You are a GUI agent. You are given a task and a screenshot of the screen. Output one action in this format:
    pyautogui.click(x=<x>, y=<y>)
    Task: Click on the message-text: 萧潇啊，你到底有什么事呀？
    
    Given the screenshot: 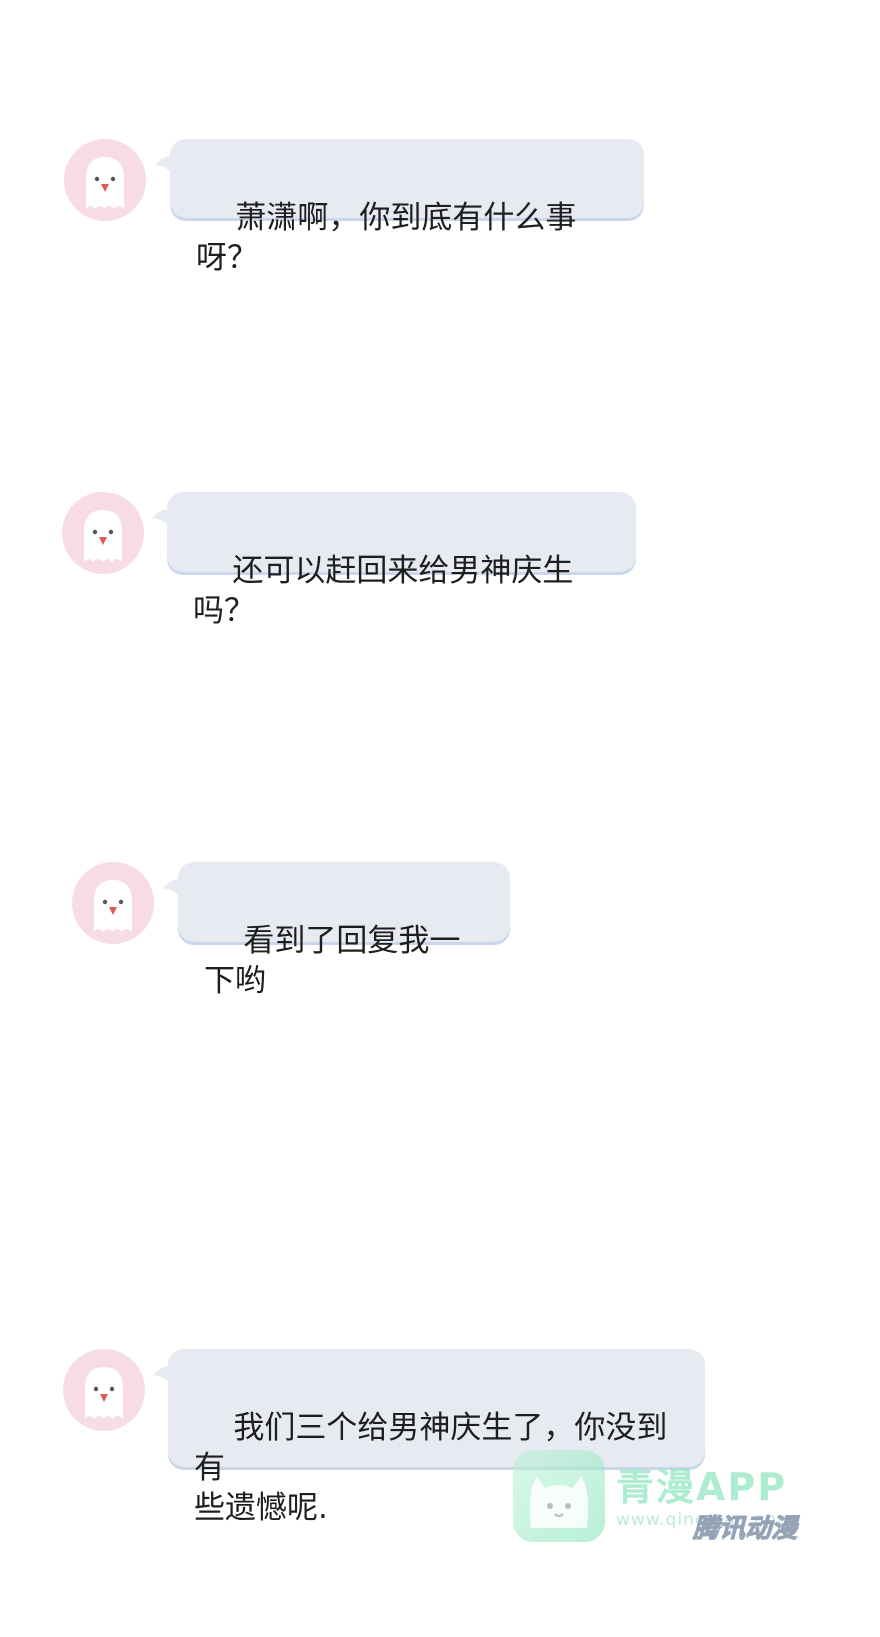 What is the action you would take?
    pyautogui.click(x=386, y=238)
    